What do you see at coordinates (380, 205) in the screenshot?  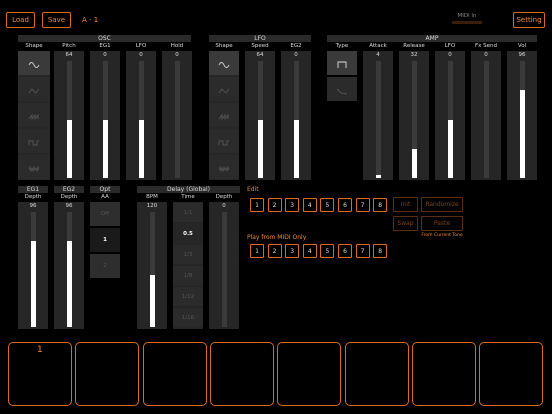 I see `edit-slot-button-8: 8` at bounding box center [380, 205].